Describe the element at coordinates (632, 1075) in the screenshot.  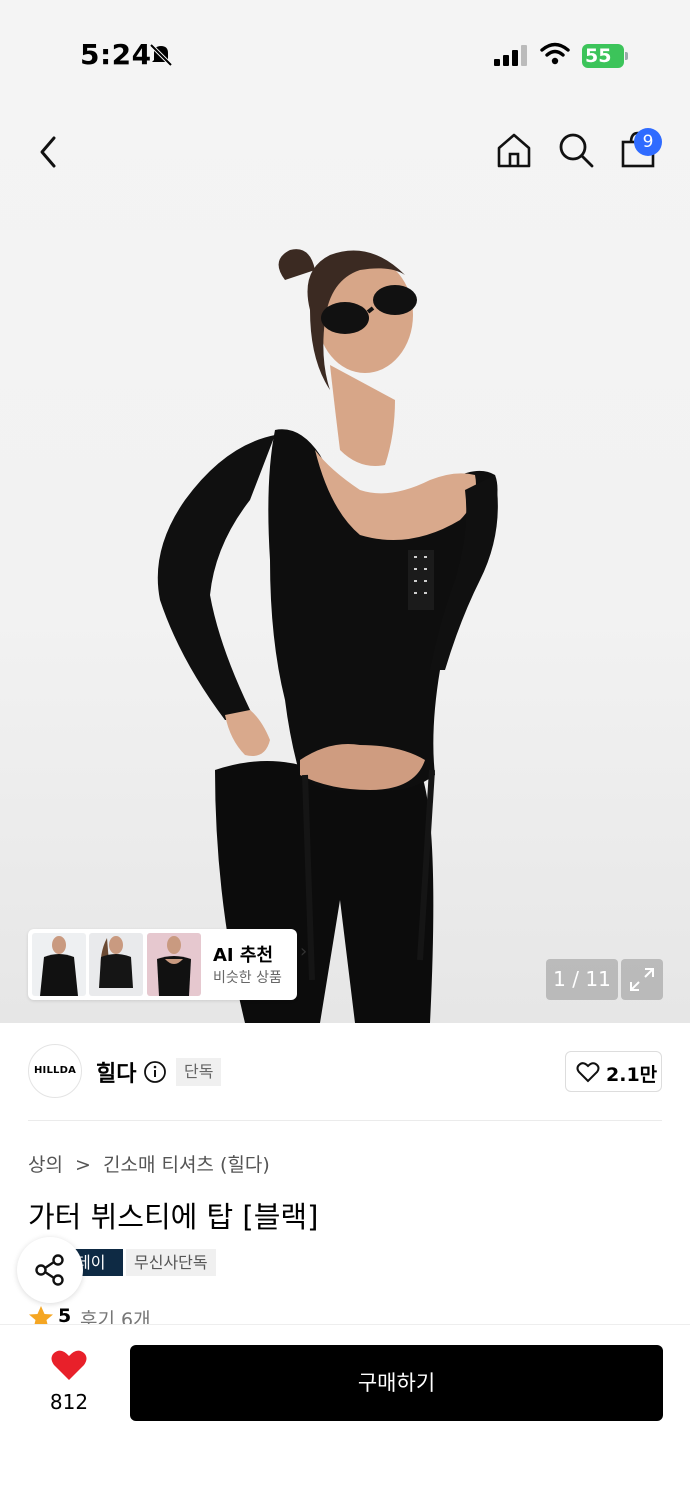
I see `brand-like-count: 2.1만` at that location.